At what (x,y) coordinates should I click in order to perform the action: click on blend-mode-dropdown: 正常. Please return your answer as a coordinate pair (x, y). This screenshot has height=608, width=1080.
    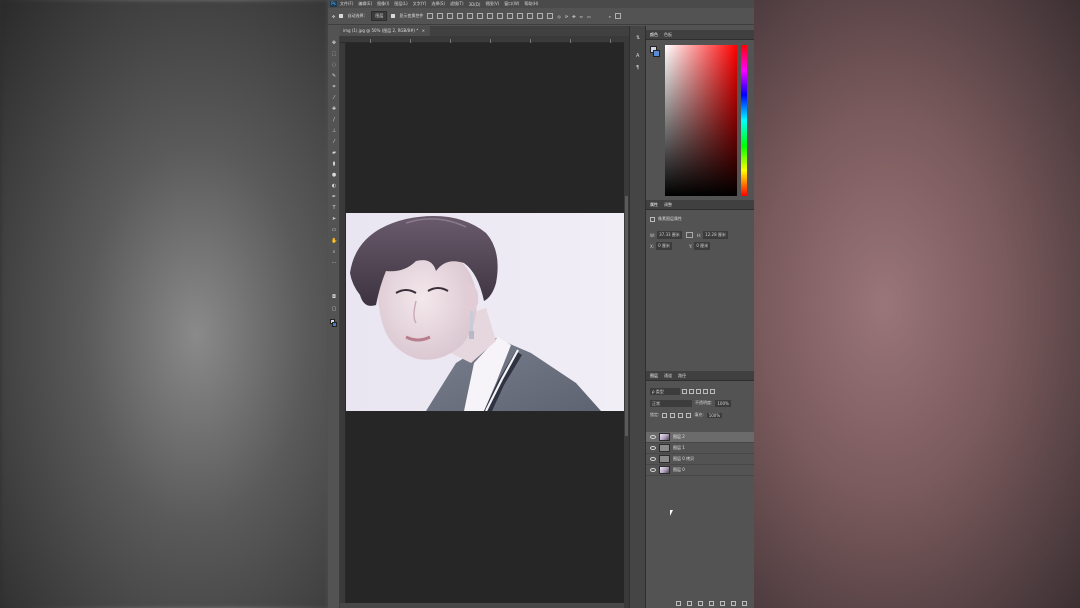
    Looking at the image, I should click on (671, 403).